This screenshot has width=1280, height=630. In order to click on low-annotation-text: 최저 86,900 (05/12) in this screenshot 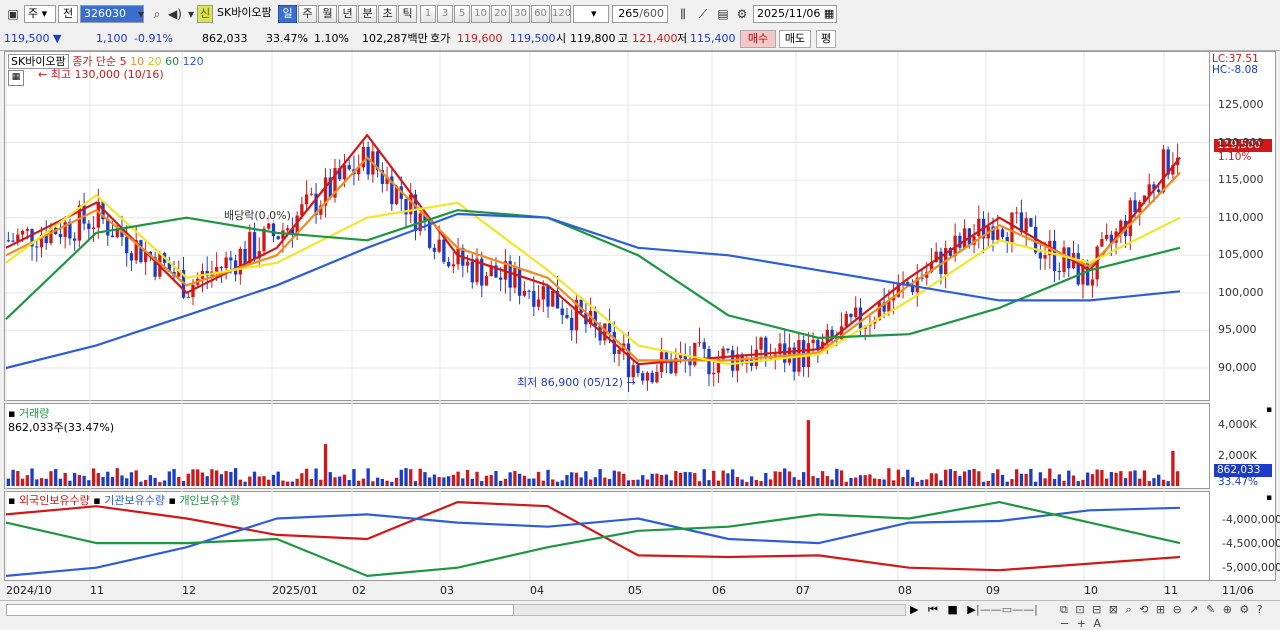, I will do `click(570, 382)`.